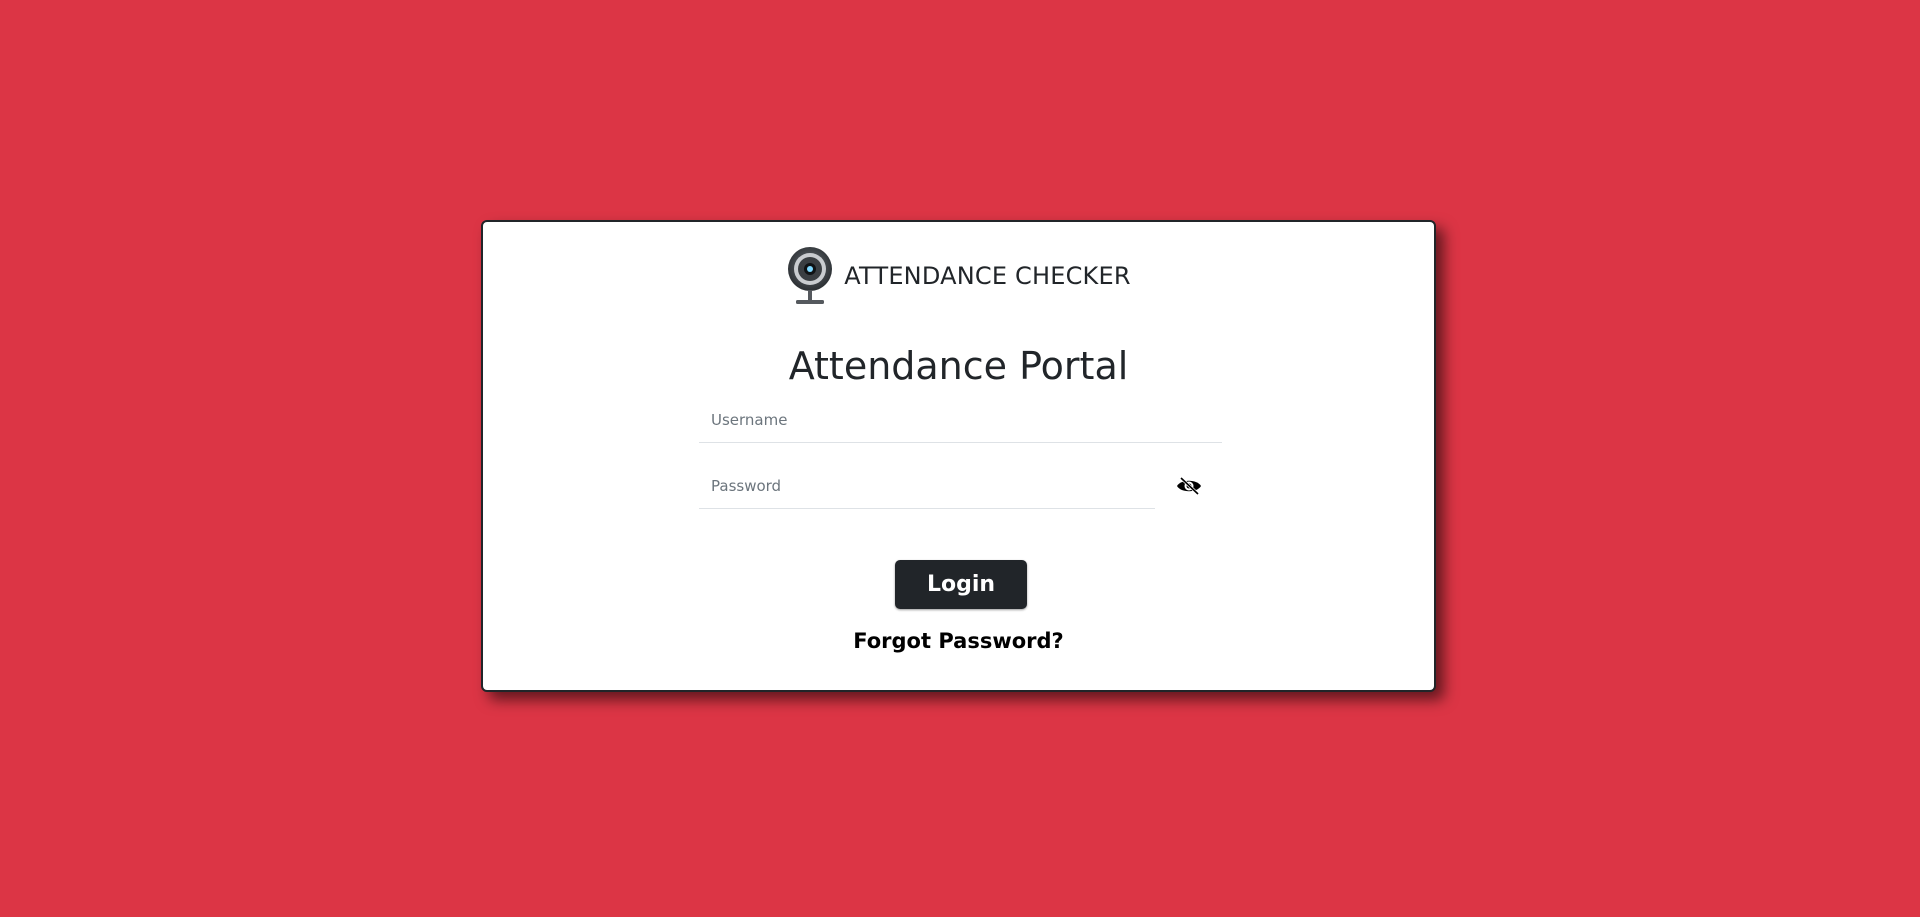 Image resolution: width=1920 pixels, height=917 pixels. I want to click on eye-slash-icon, so click(1189, 486).